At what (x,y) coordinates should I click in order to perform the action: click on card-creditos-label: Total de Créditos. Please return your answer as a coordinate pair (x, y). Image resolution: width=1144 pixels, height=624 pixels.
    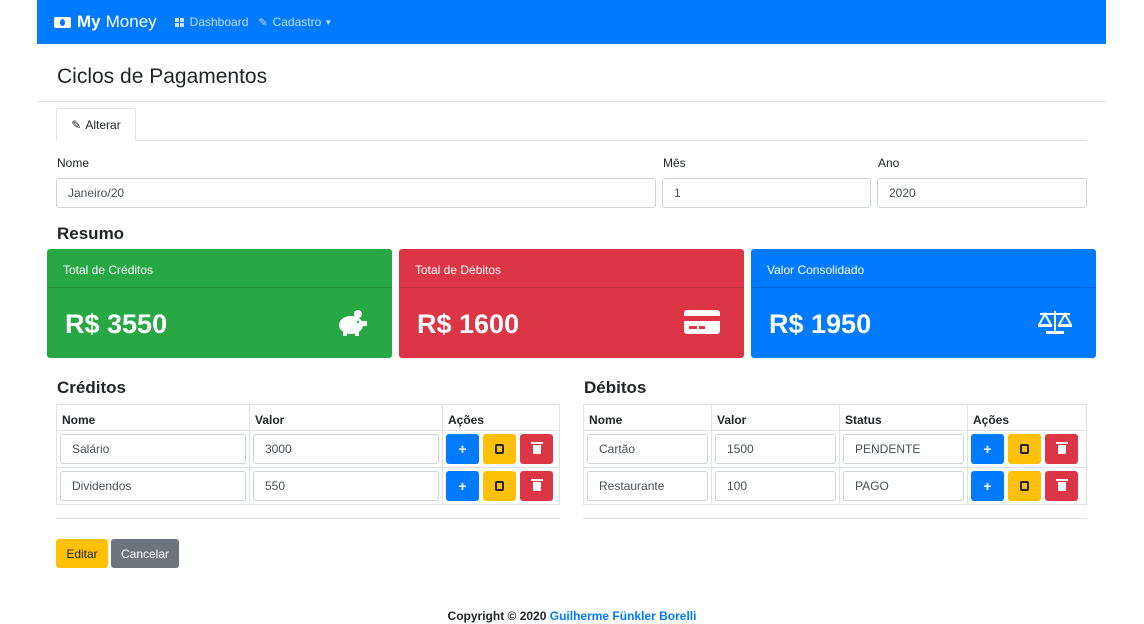
    Looking at the image, I should click on (219, 268).